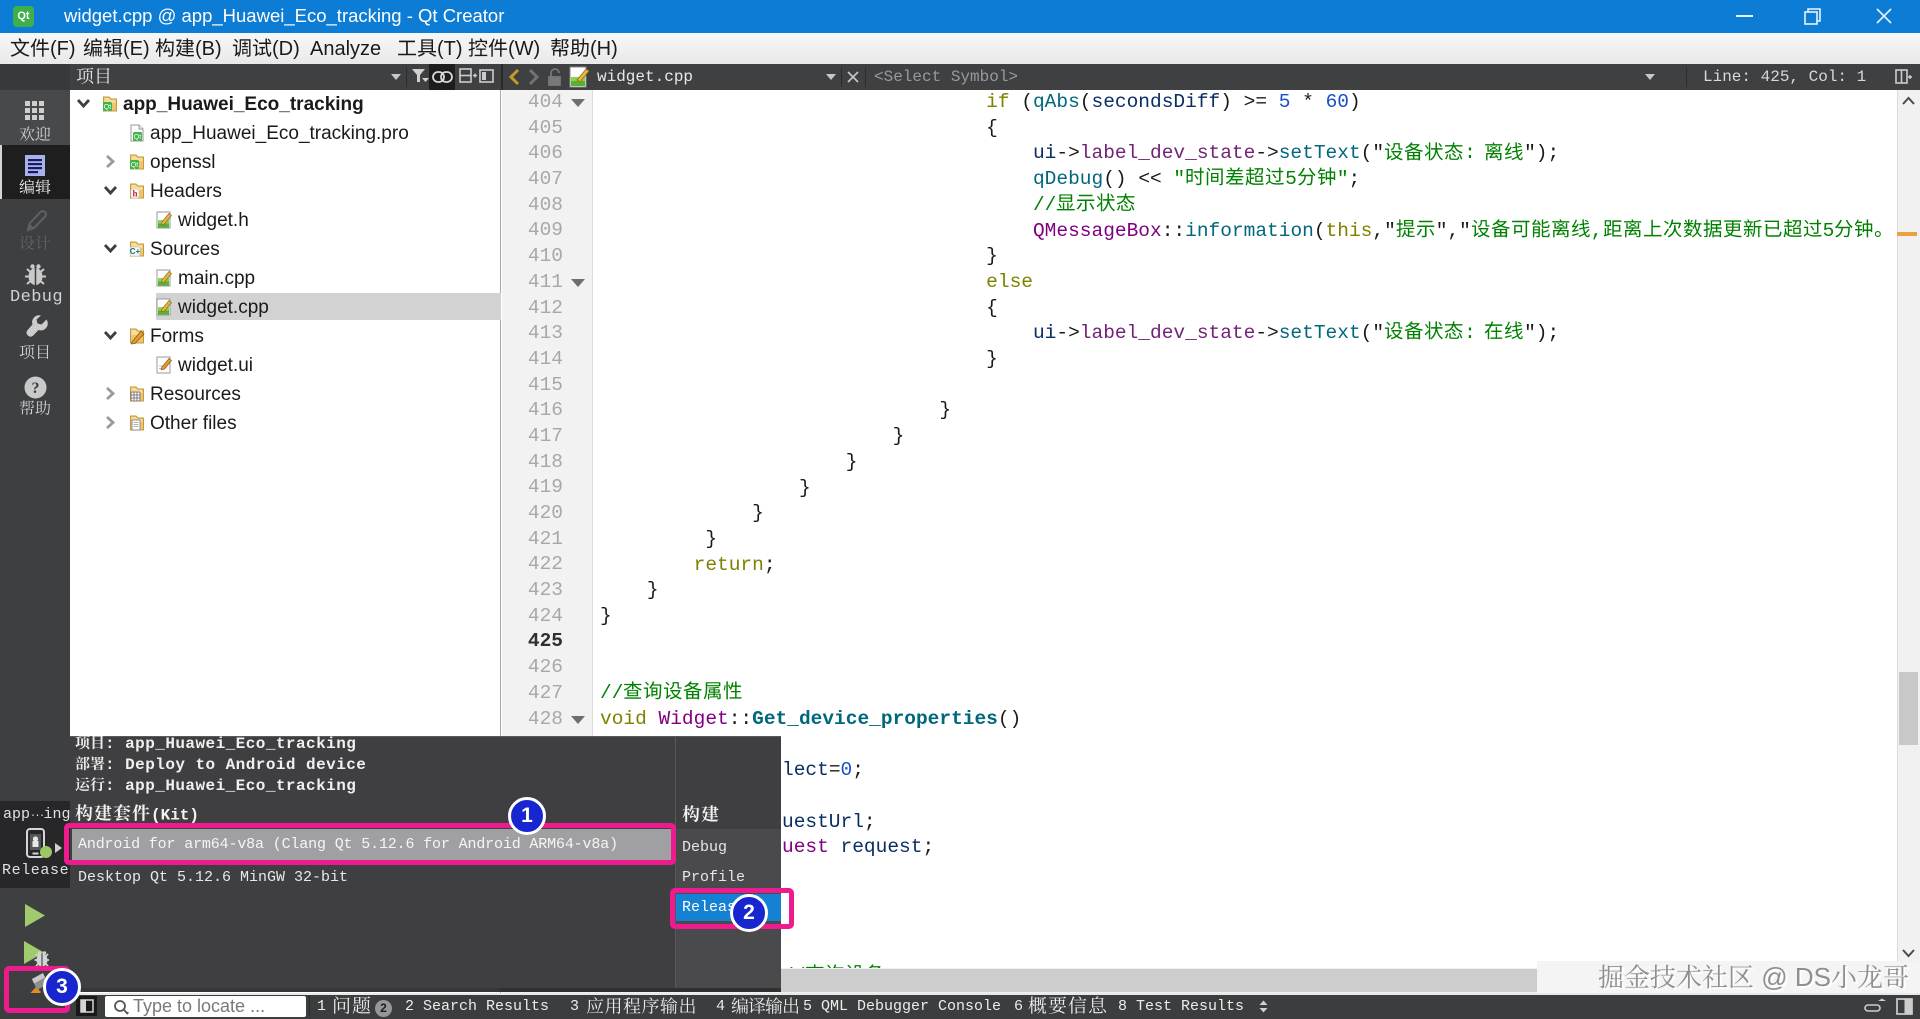  I want to click on svg-text: h, so click(134, 194).